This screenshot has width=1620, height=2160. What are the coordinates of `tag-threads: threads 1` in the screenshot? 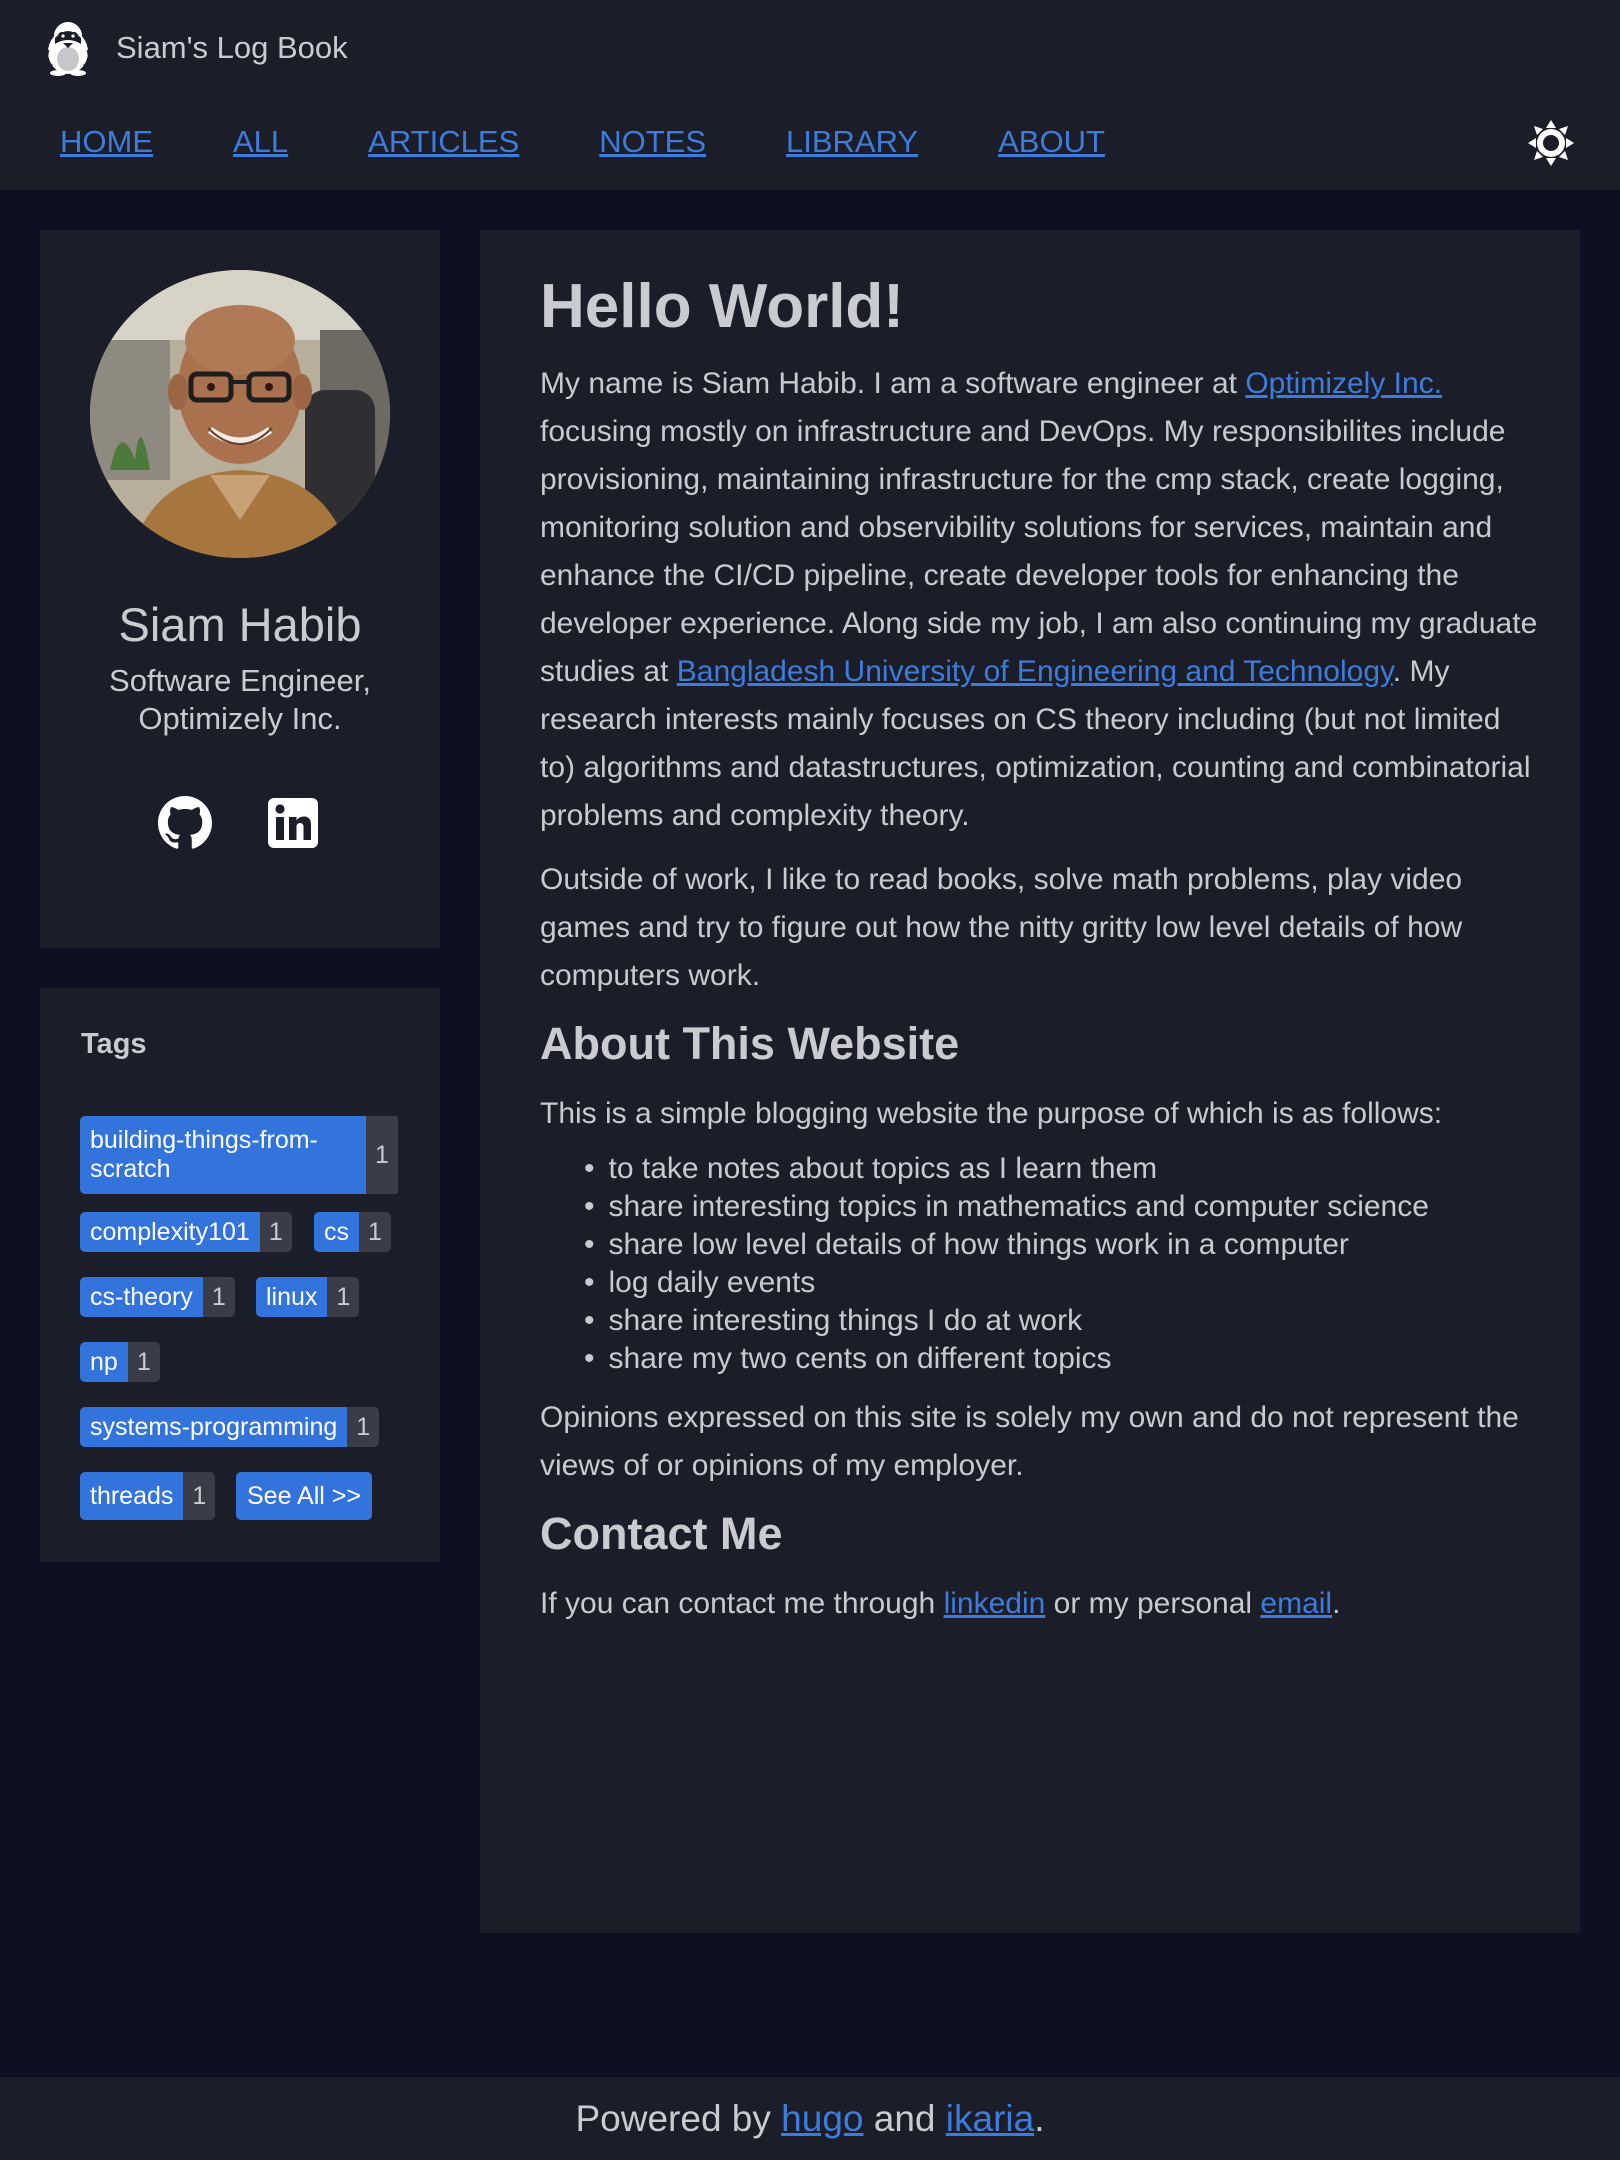 It's located at (148, 1496).